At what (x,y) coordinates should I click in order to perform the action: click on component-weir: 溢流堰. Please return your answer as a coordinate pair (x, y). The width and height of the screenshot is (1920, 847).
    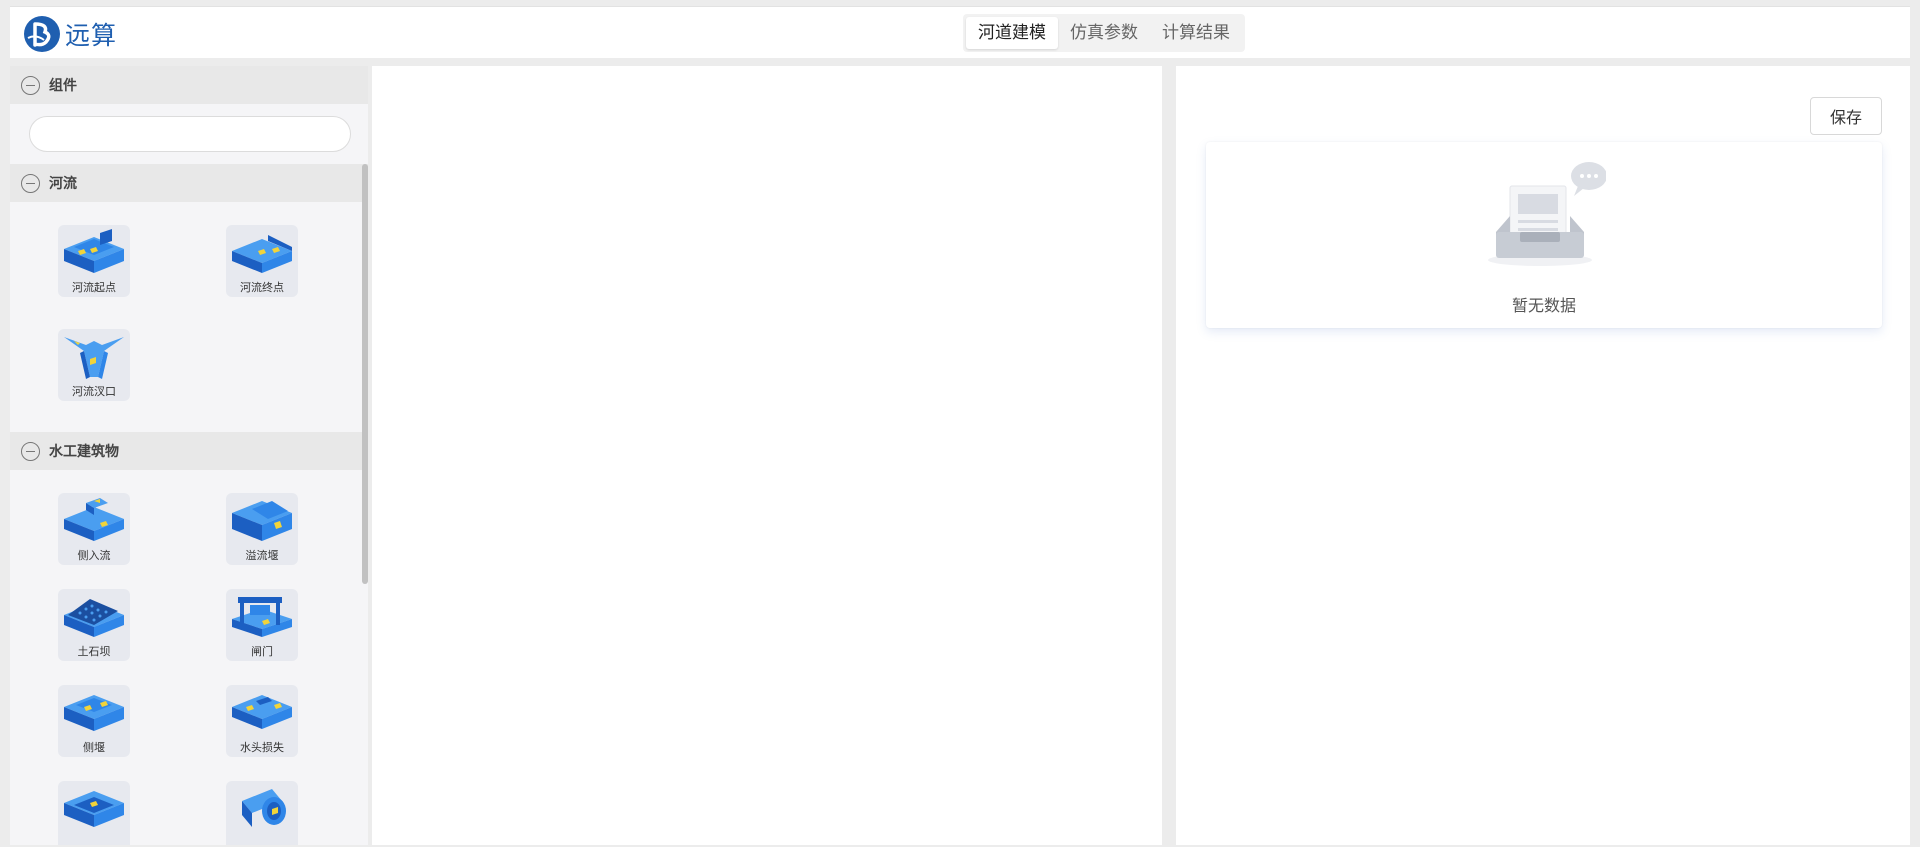
    Looking at the image, I should click on (262, 541).